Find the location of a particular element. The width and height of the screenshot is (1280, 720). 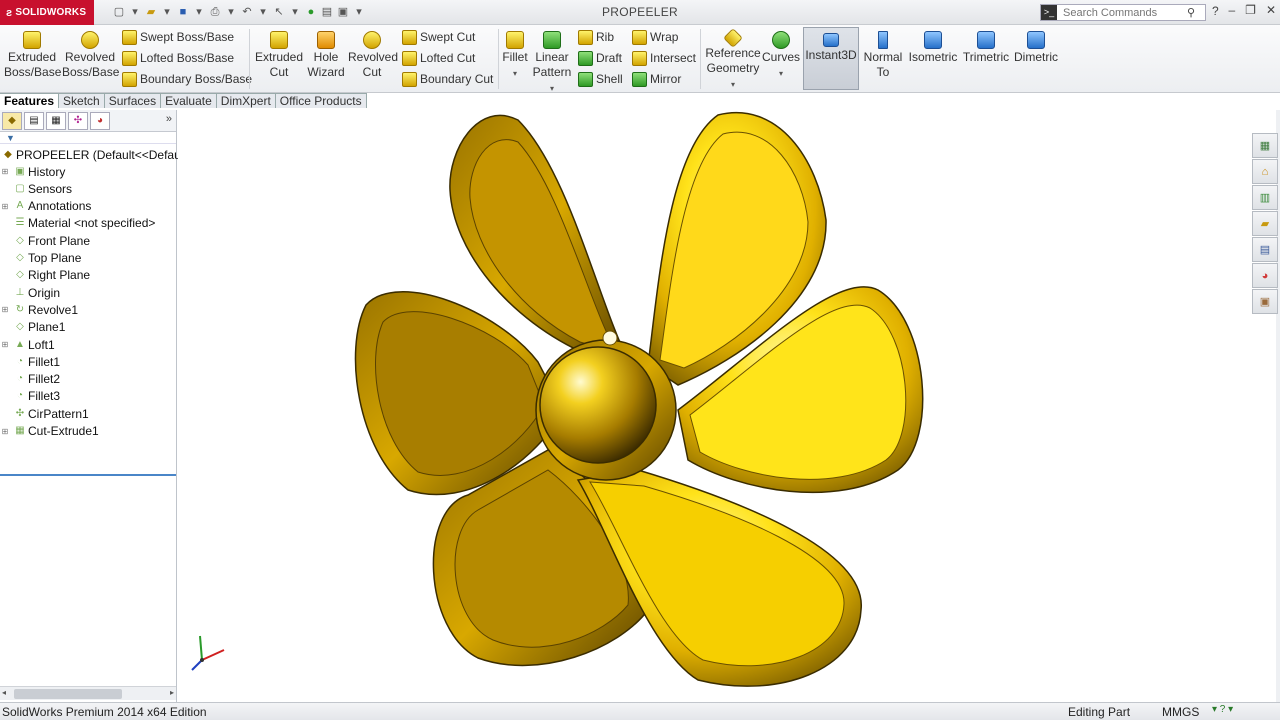

lofted-boss-button: Lofted Boss/Base is located at coordinates (178, 58).